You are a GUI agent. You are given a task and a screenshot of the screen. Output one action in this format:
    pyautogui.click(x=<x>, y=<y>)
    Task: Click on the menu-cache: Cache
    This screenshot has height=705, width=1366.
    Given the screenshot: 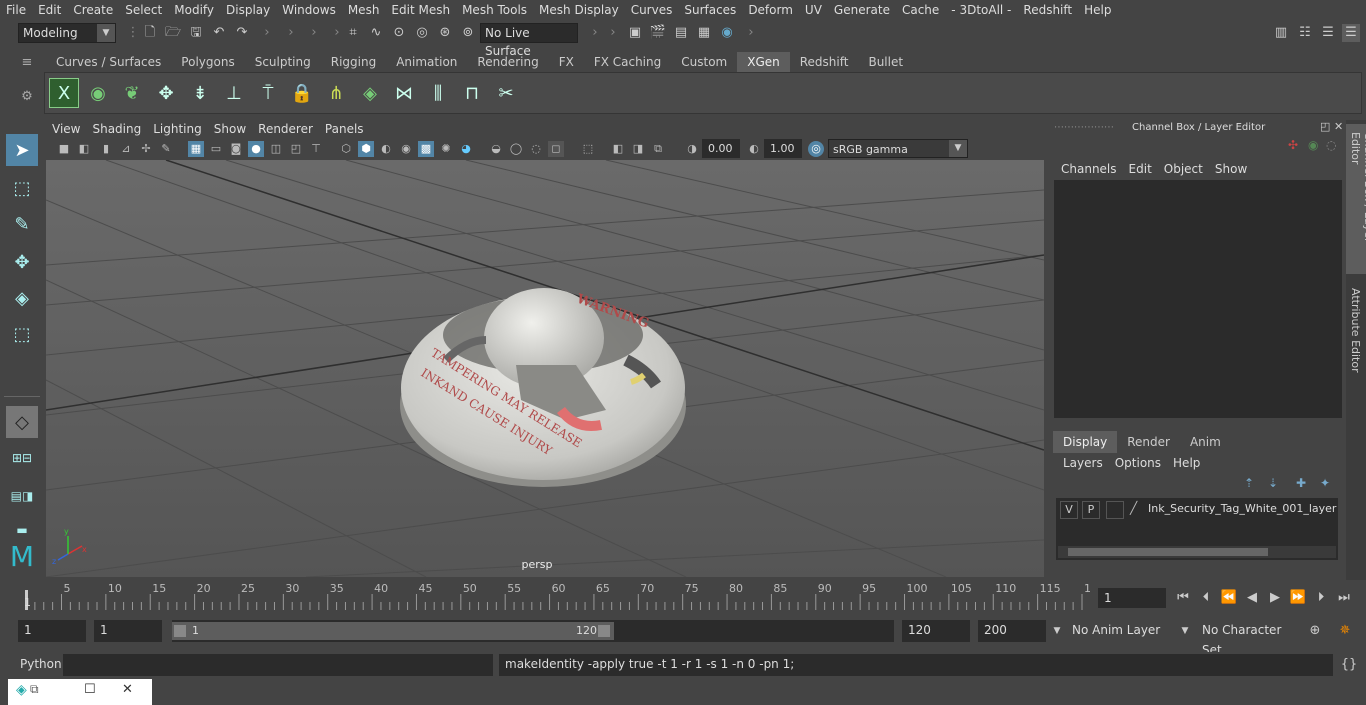 What is the action you would take?
    pyautogui.click(x=920, y=10)
    